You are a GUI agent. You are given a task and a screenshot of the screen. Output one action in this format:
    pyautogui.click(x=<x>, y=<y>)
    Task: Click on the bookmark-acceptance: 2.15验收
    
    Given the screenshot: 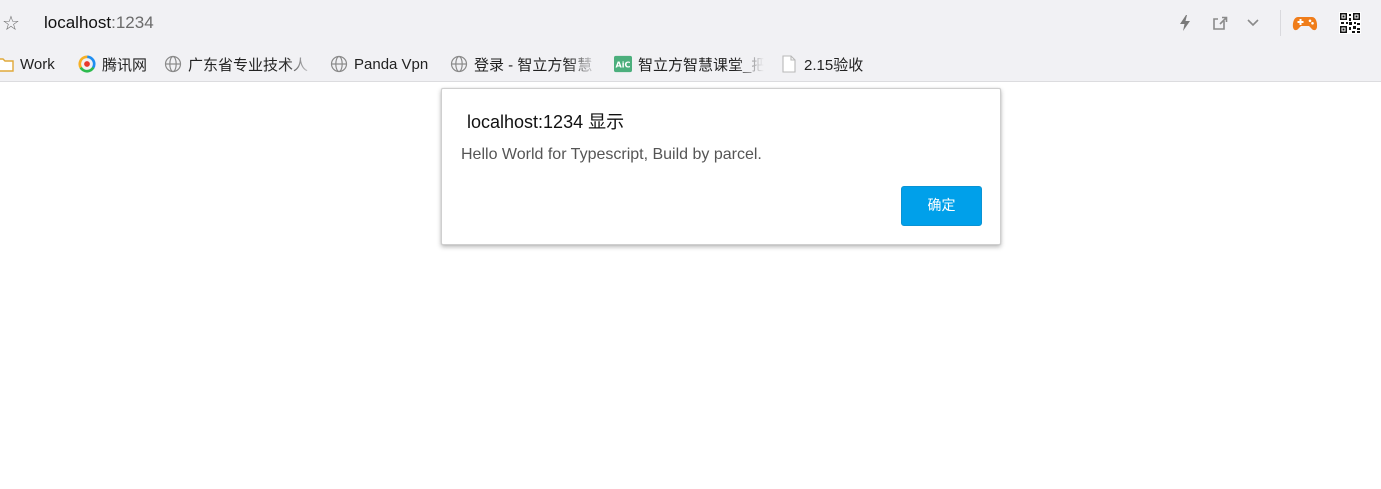 What is the action you would take?
    pyautogui.click(x=821, y=64)
    